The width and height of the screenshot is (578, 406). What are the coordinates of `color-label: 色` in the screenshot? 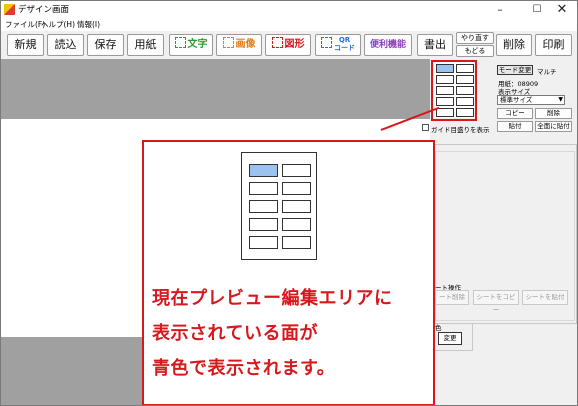 It's located at (438, 328).